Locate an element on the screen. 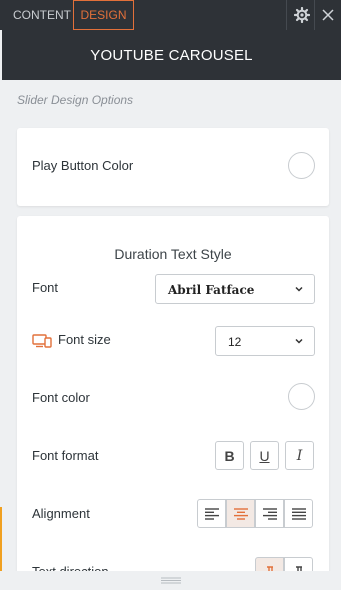 This screenshot has width=341, height=590. font-size-select: 12 is located at coordinates (265, 341).